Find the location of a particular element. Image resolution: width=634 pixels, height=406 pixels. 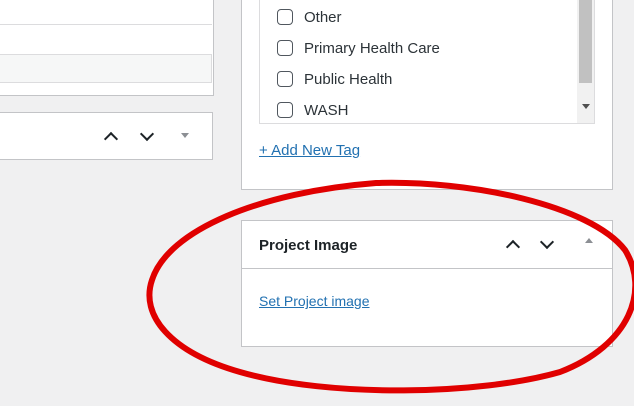

tag-item-wash: WASH is located at coordinates (312, 110).